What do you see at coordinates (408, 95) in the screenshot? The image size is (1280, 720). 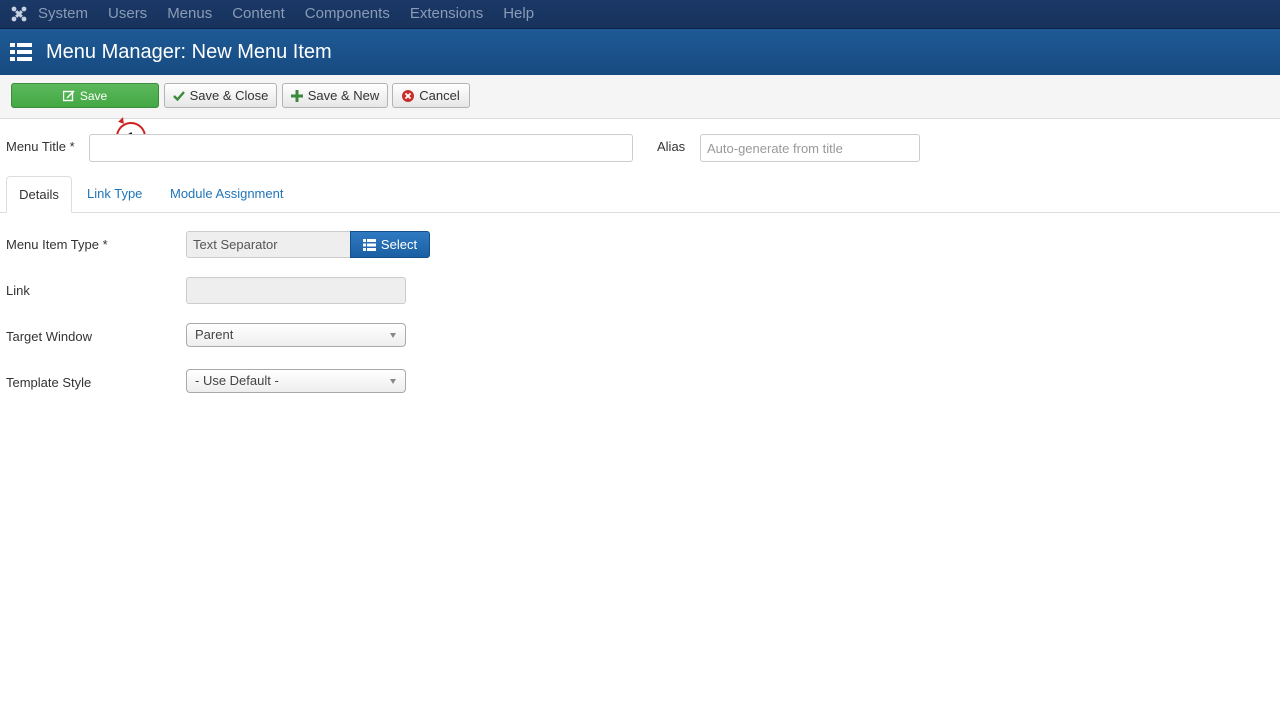 I see `cancel-circle-icon` at bounding box center [408, 95].